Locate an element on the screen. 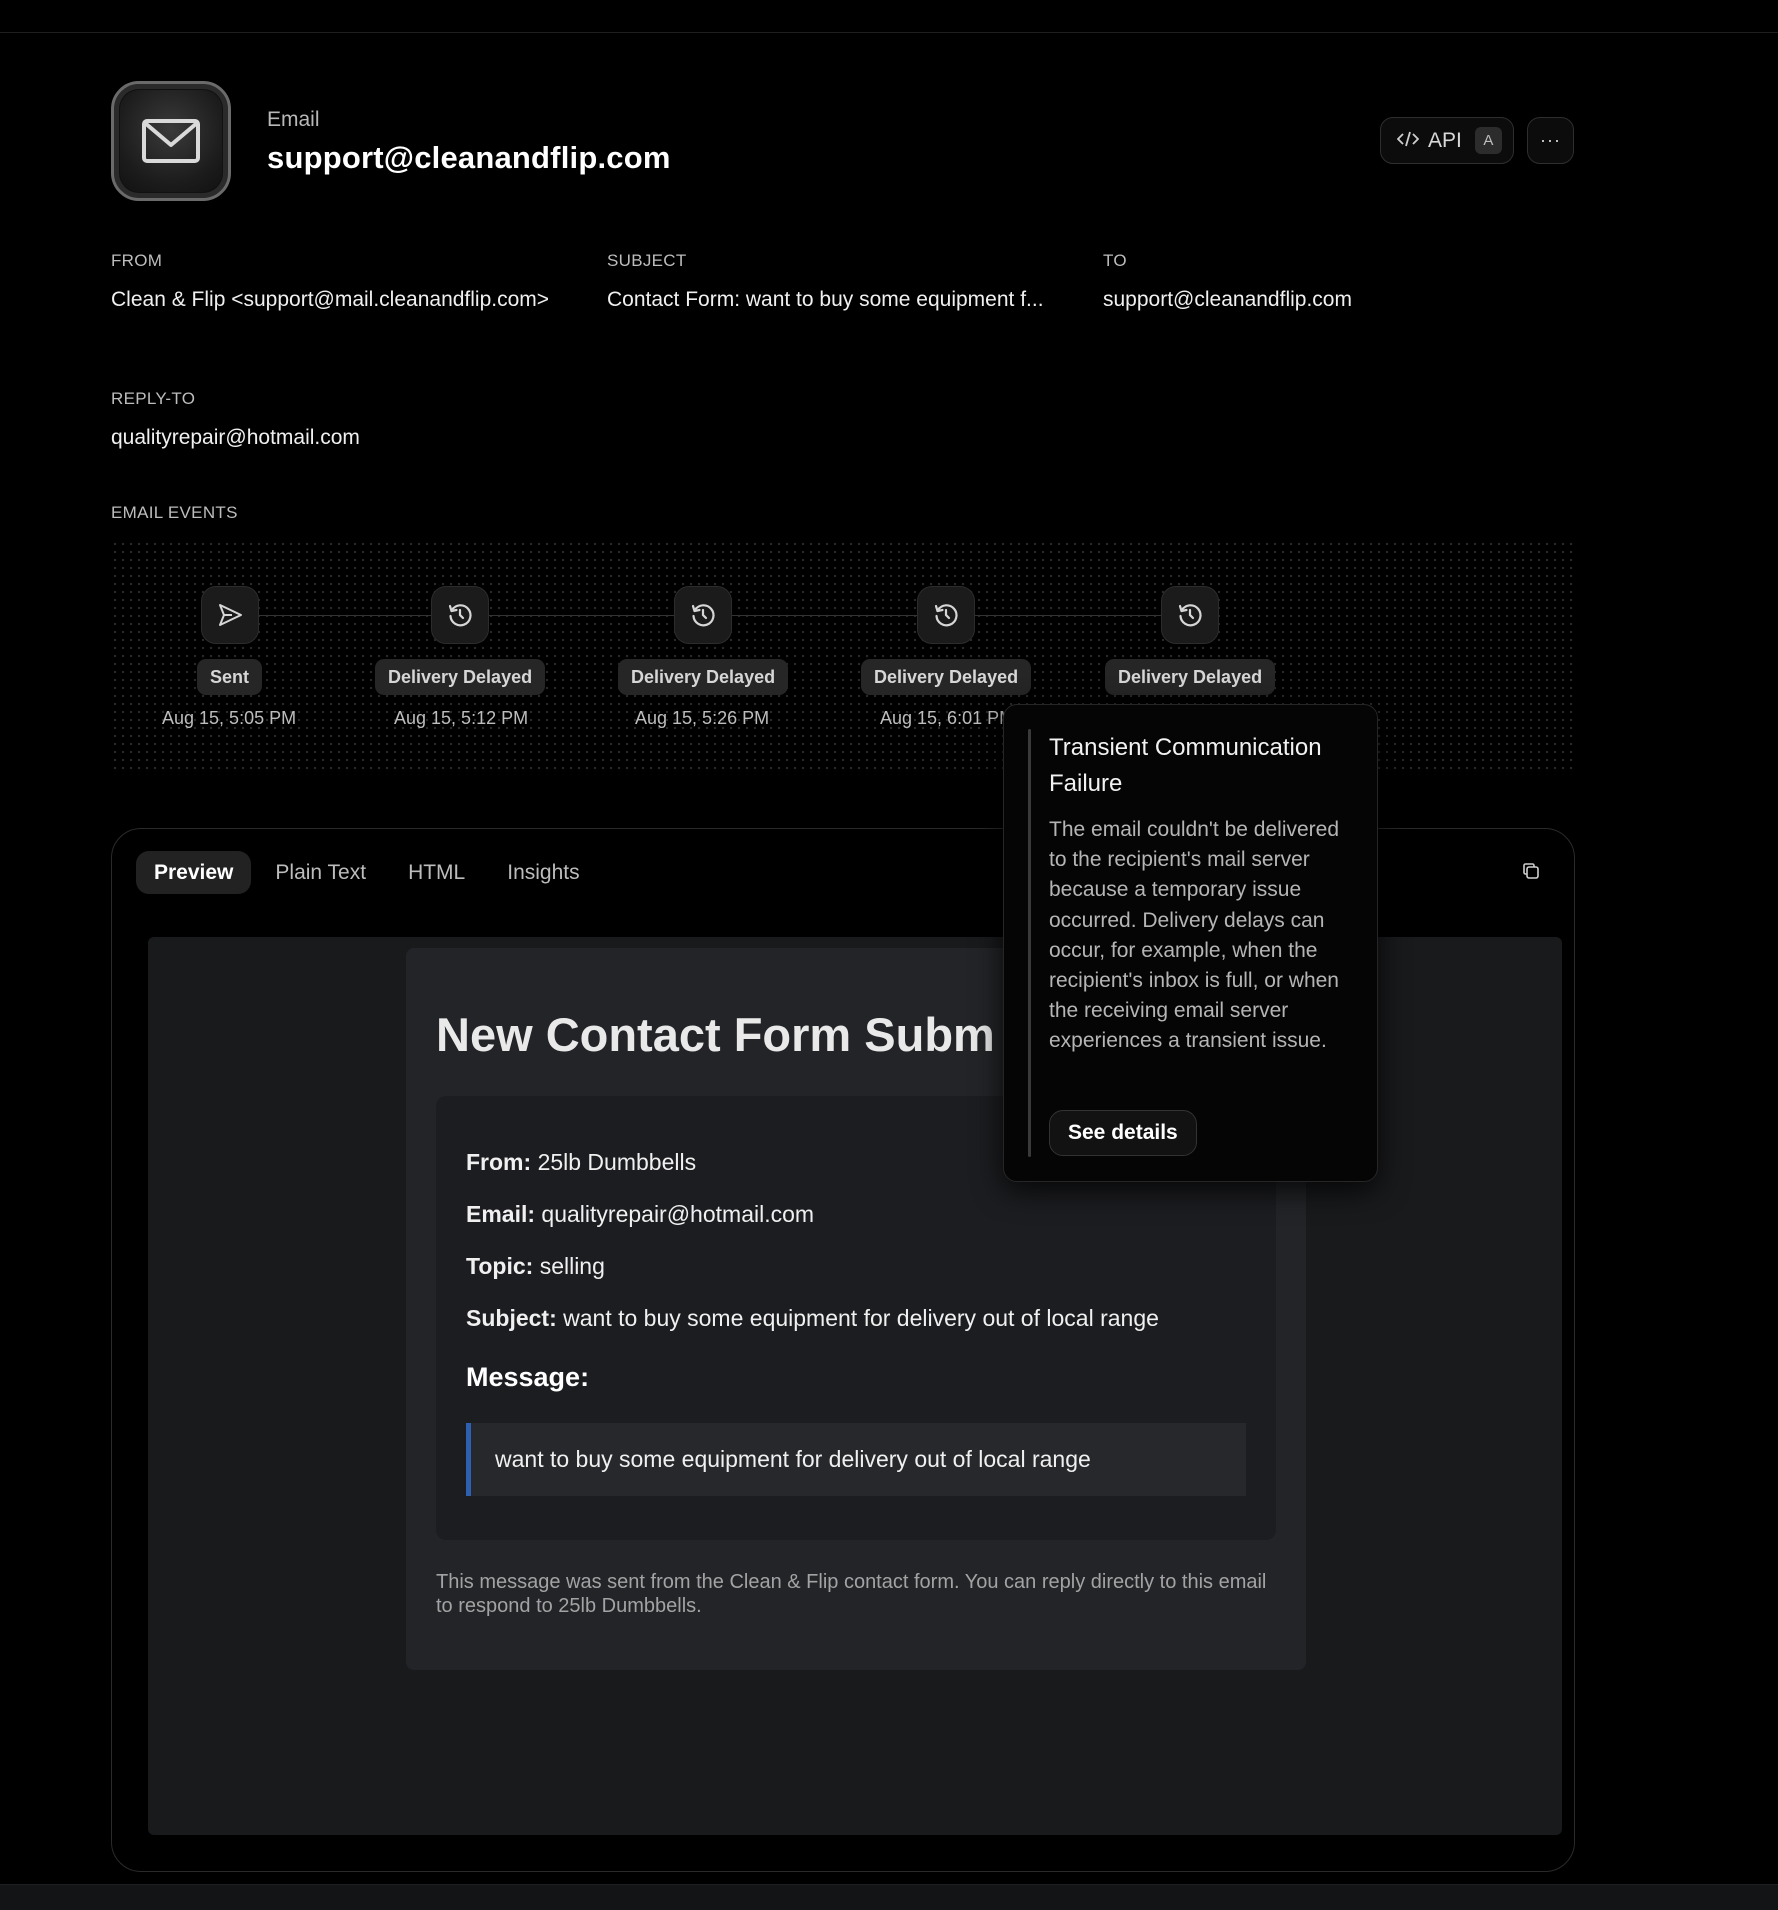 Image resolution: width=1778 pixels, height=1910 pixels. event-time: Aug 15, 5:12 PM is located at coordinates (461, 718).